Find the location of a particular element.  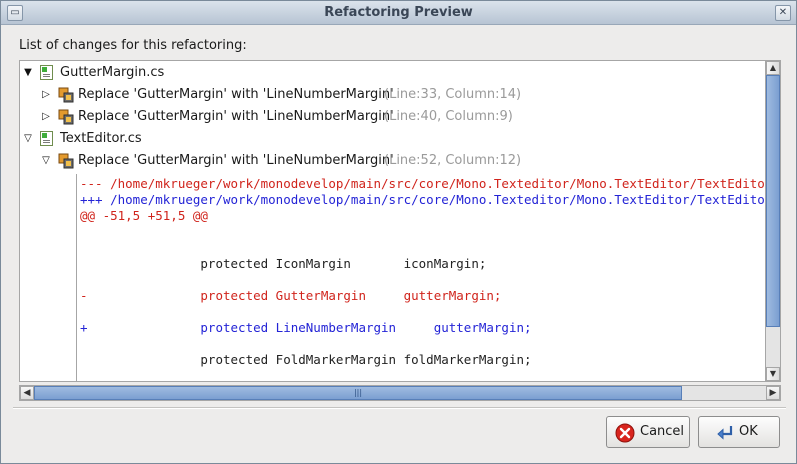

vertical-scrollbar: ▲ ▼ is located at coordinates (773, 221).